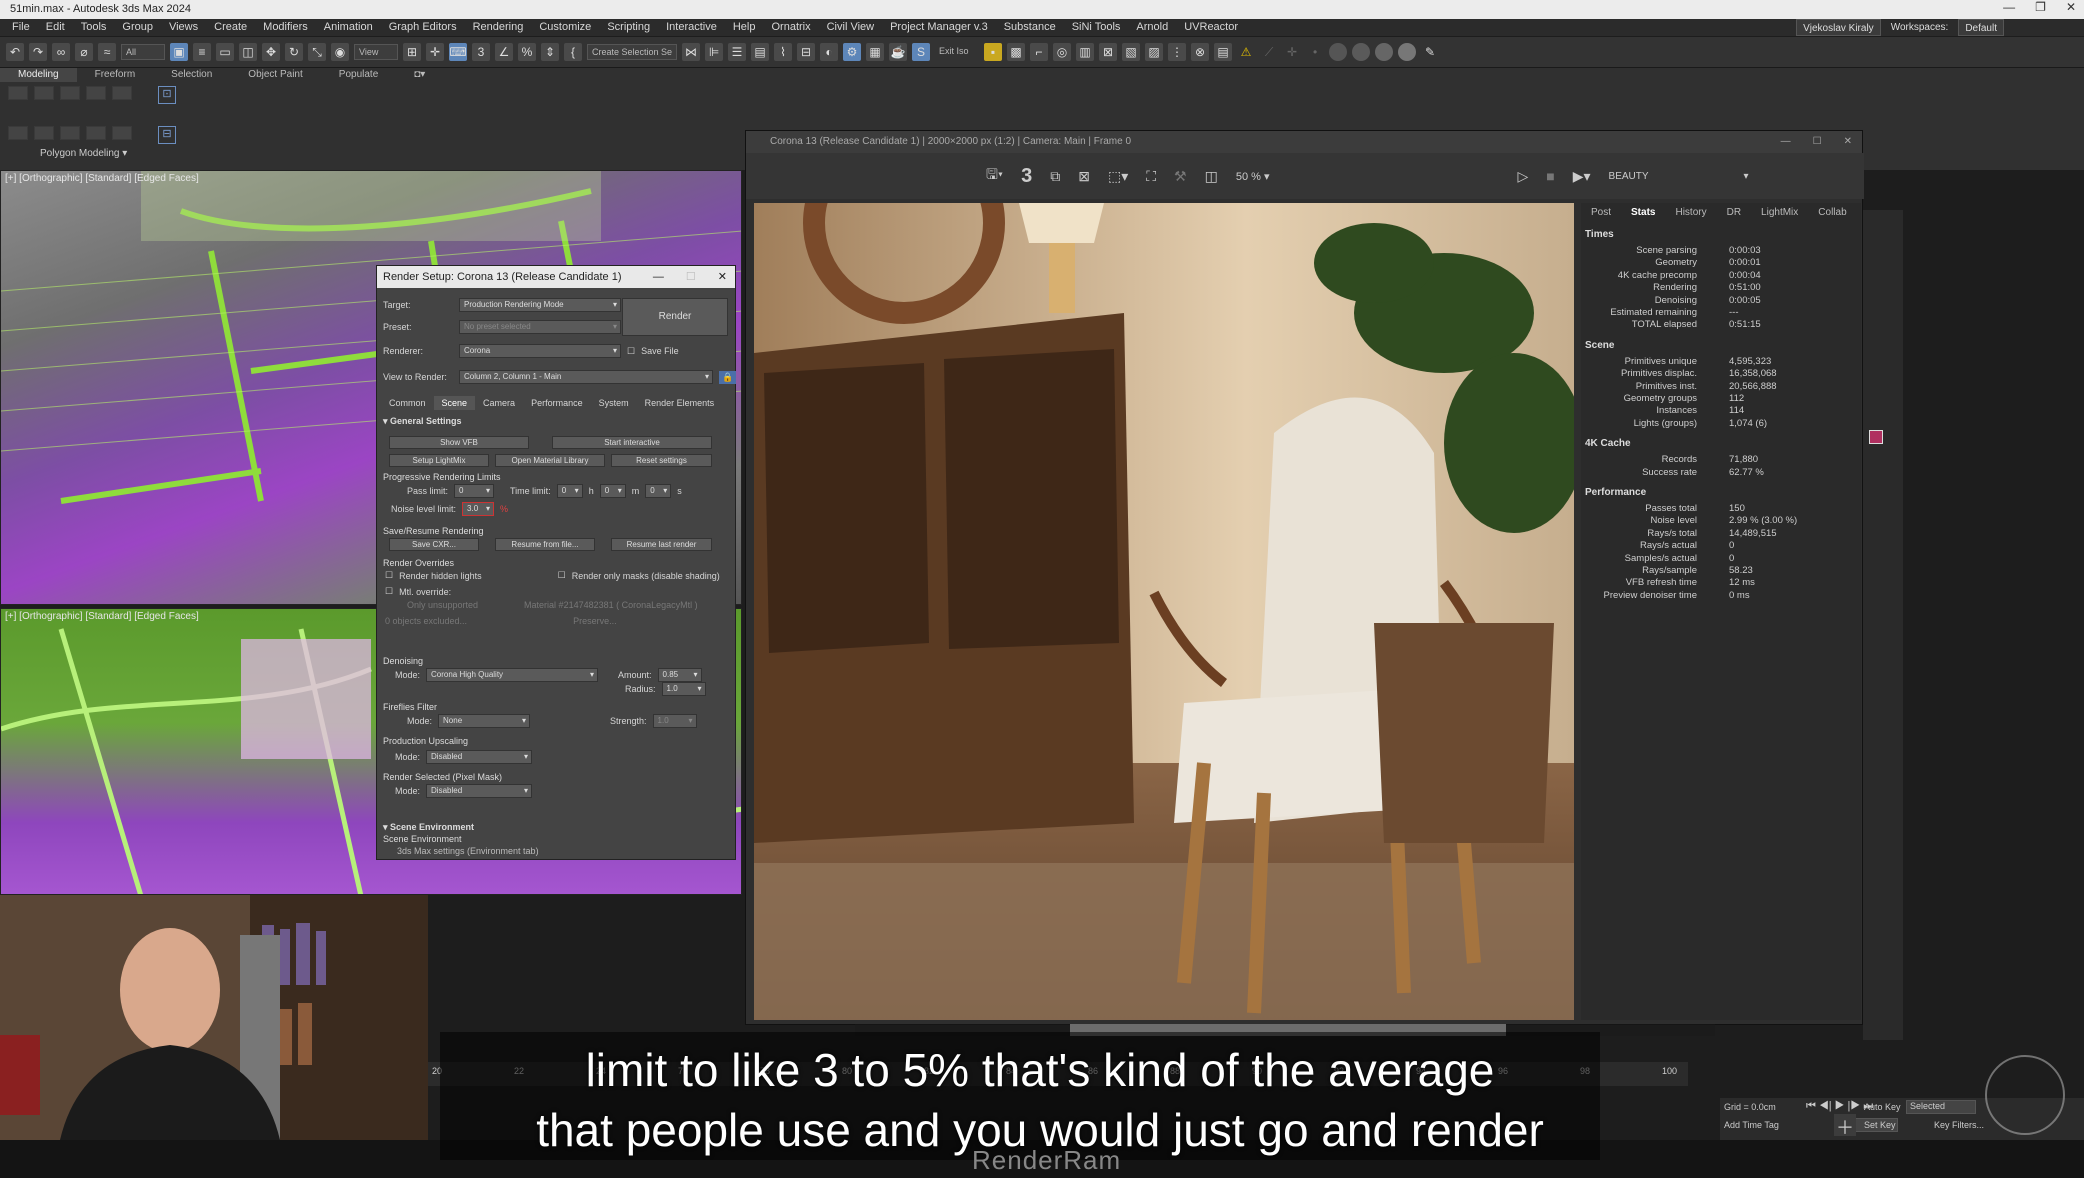  What do you see at coordinates (167, 95) in the screenshot?
I see `ribbon-vertex-icon: ⊡` at bounding box center [167, 95].